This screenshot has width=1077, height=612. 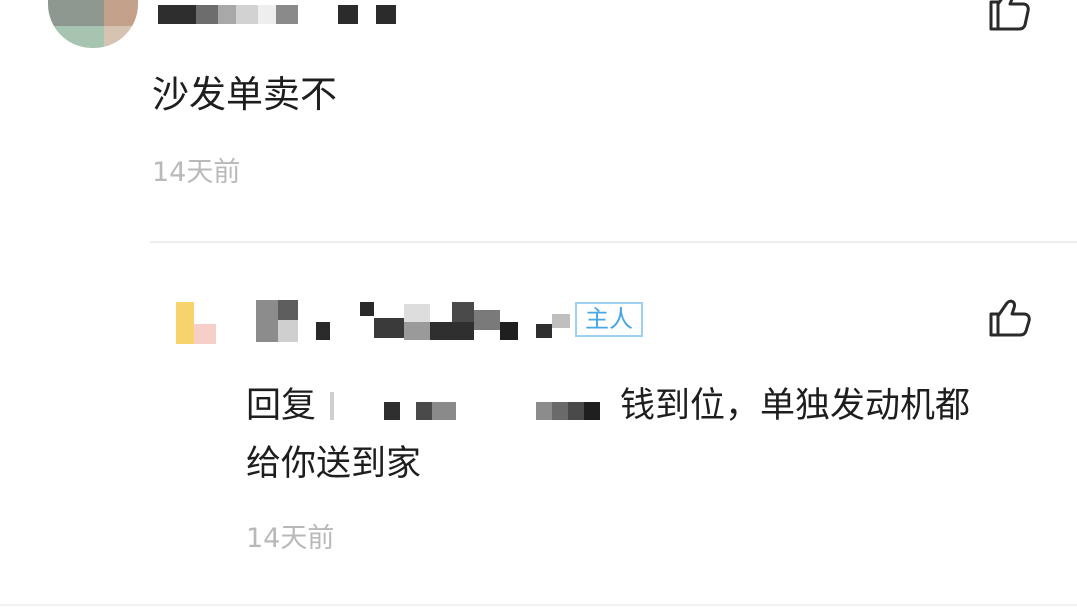 I want to click on reply-username-redacted, so click(x=416, y=321).